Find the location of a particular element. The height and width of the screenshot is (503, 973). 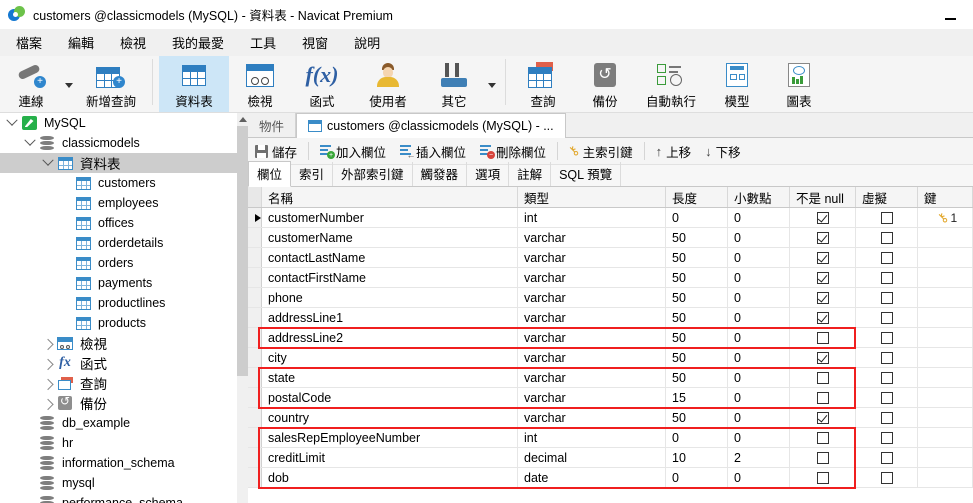

toolbar-button-save: 儲存 is located at coordinates (276, 151).